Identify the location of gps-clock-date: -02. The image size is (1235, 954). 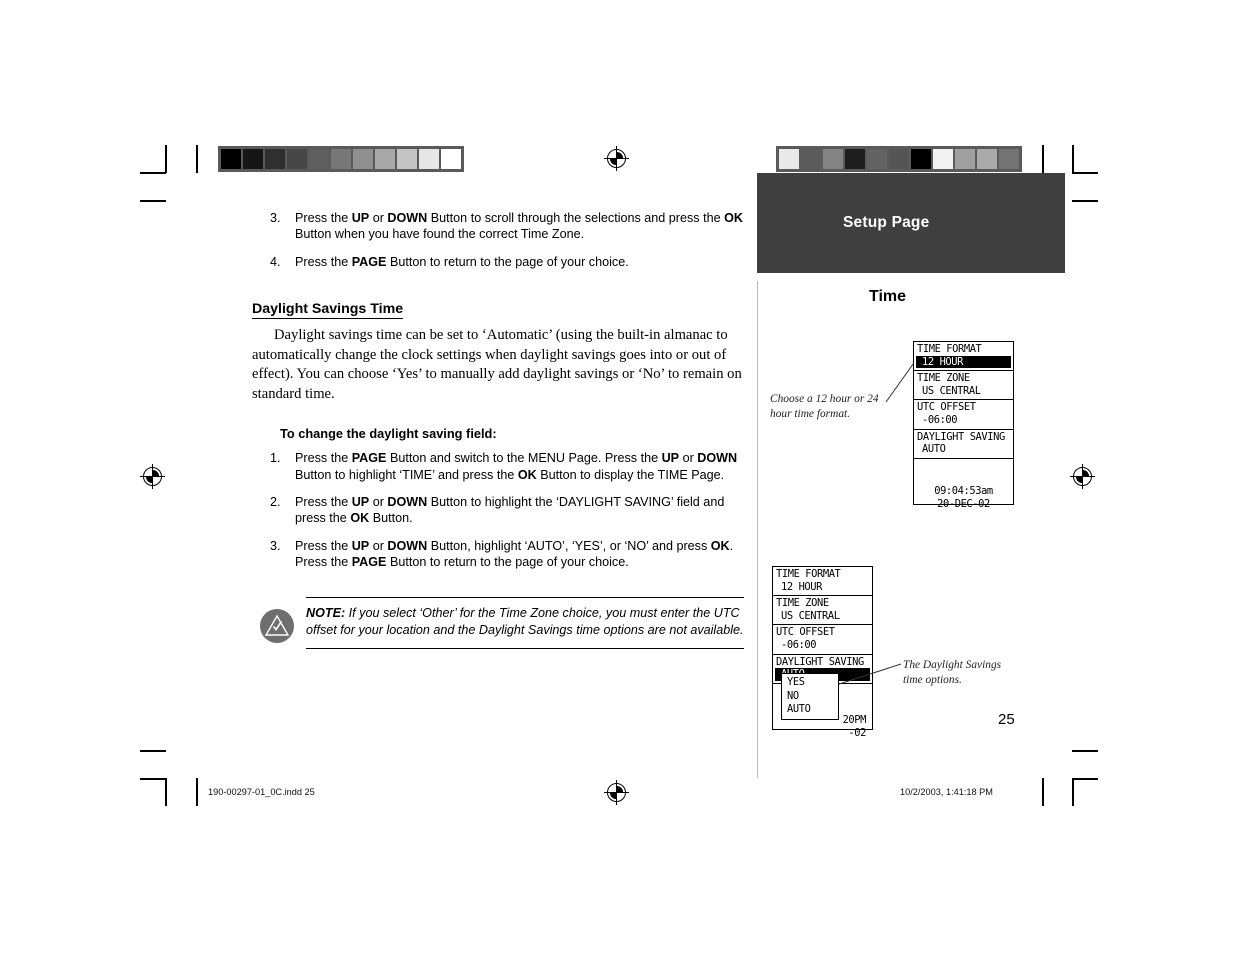
(857, 732).